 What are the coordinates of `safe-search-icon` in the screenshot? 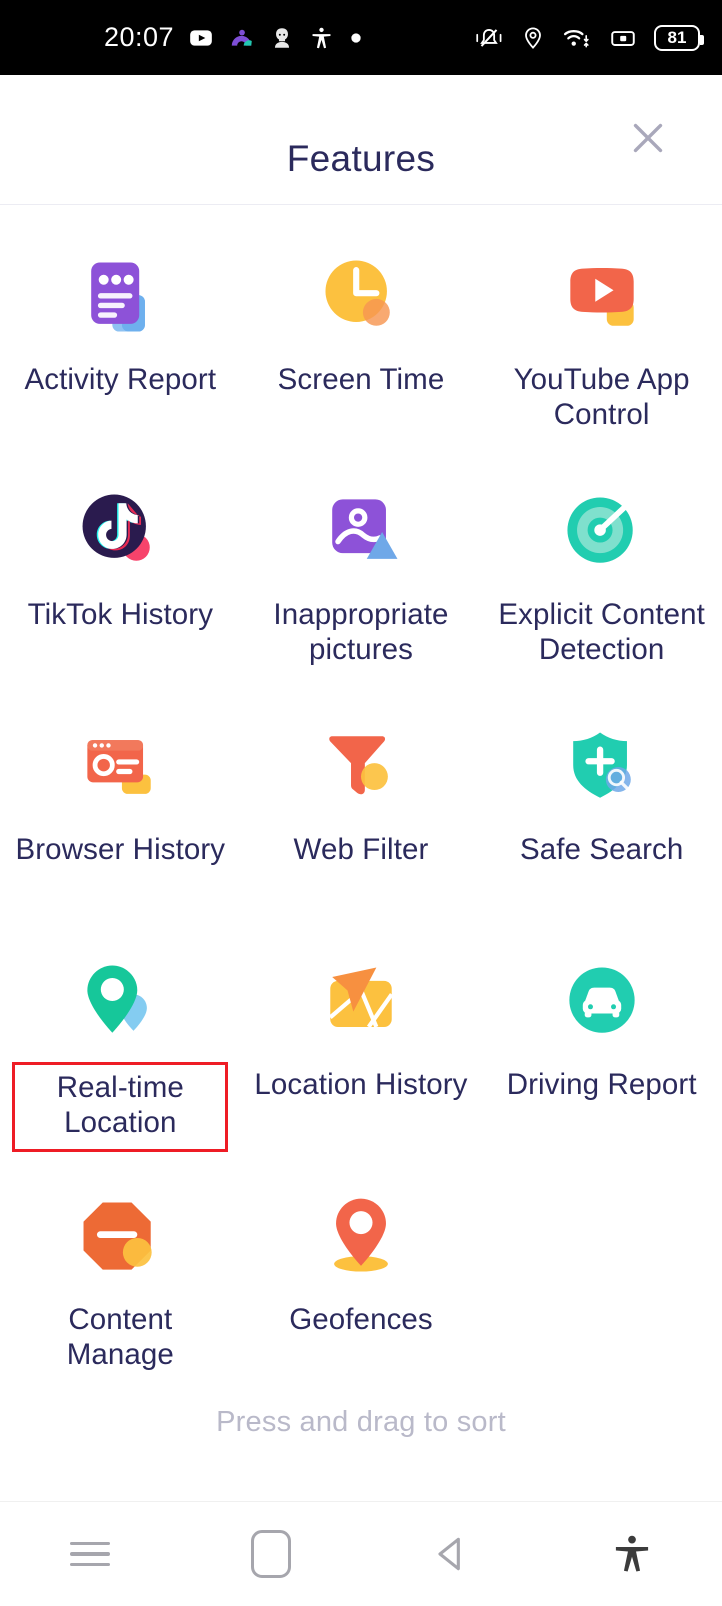 It's located at (601, 765).